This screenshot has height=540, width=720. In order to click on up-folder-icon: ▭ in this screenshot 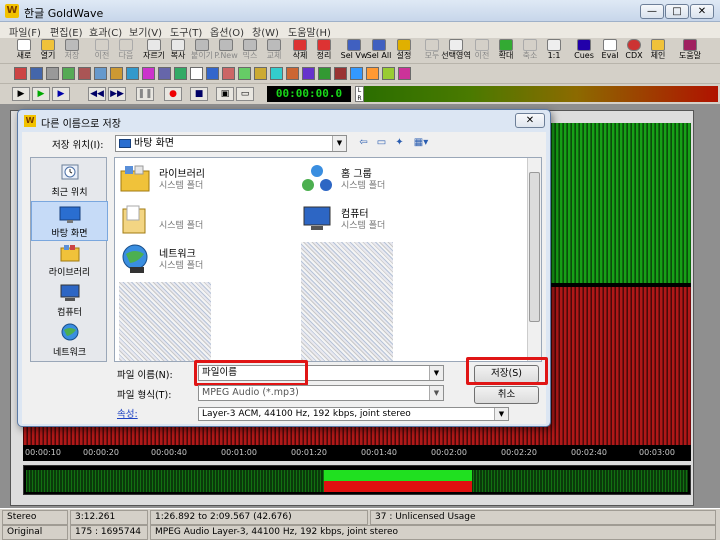, I will do `click(381, 142)`.